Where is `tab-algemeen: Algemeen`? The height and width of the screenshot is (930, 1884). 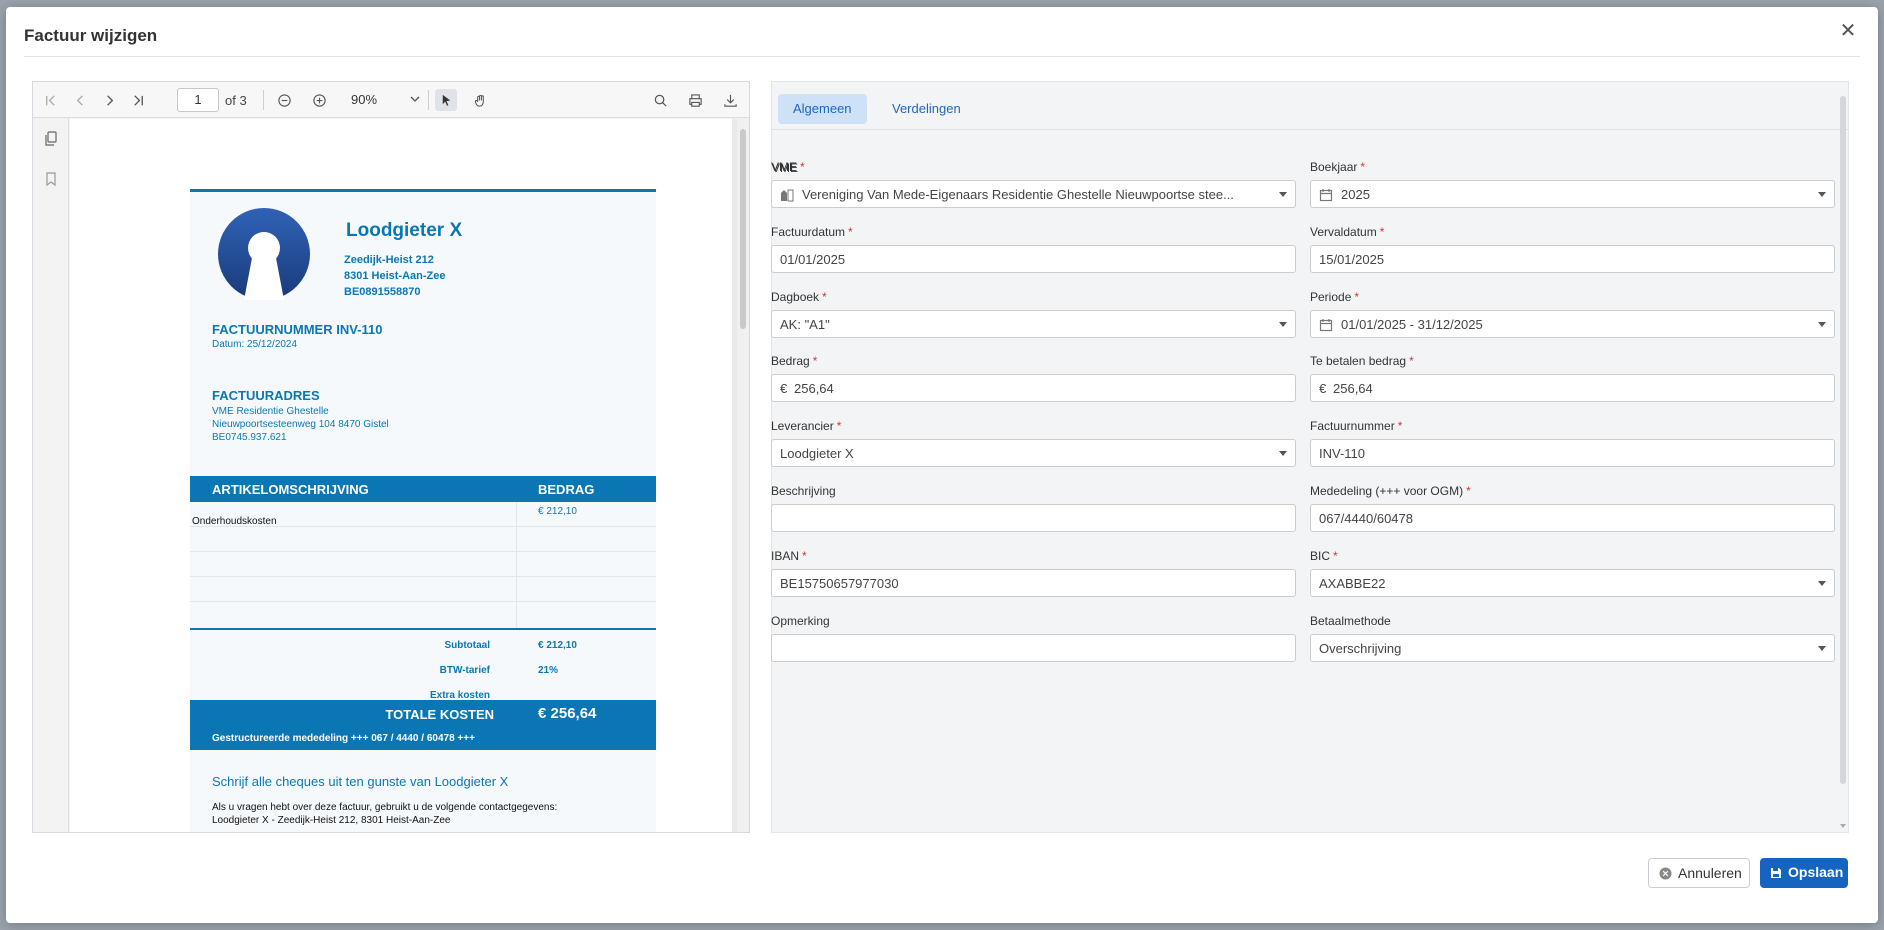
tab-algemeen: Algemeen is located at coordinates (822, 109).